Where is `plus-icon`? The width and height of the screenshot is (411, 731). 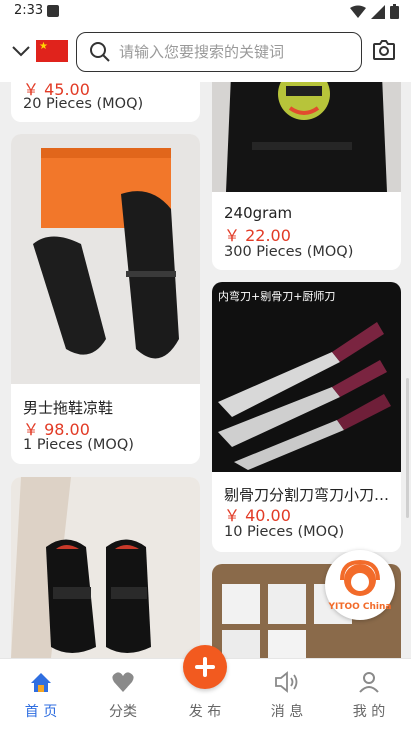 plus-icon is located at coordinates (205, 667).